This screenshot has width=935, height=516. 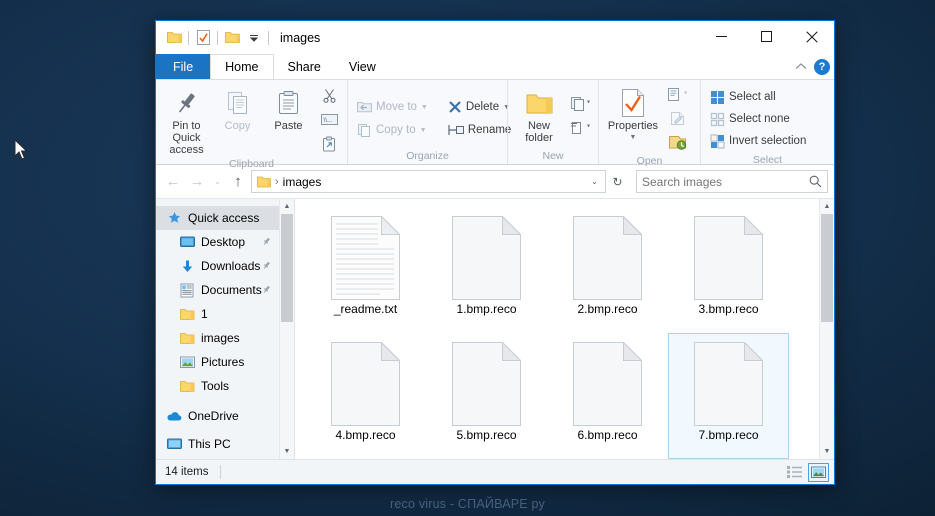 What do you see at coordinates (811, 36) in the screenshot?
I see `close-button` at bounding box center [811, 36].